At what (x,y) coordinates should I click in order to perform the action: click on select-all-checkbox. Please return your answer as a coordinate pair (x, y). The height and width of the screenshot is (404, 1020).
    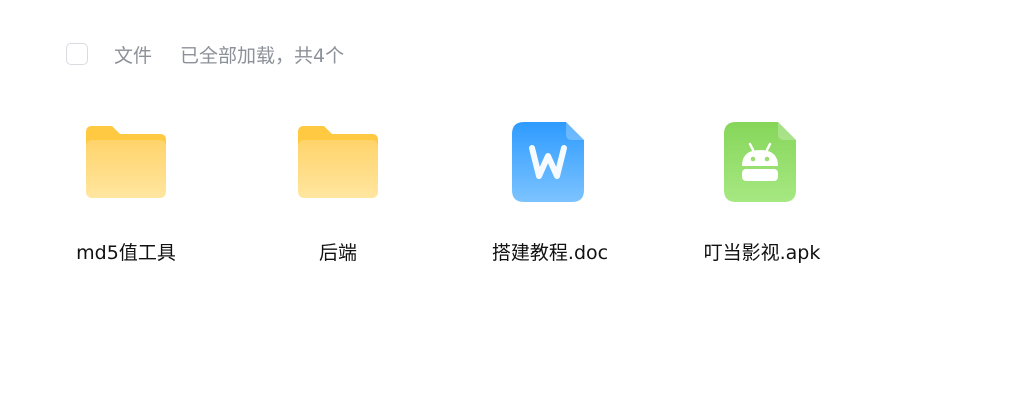
    Looking at the image, I should click on (77, 54).